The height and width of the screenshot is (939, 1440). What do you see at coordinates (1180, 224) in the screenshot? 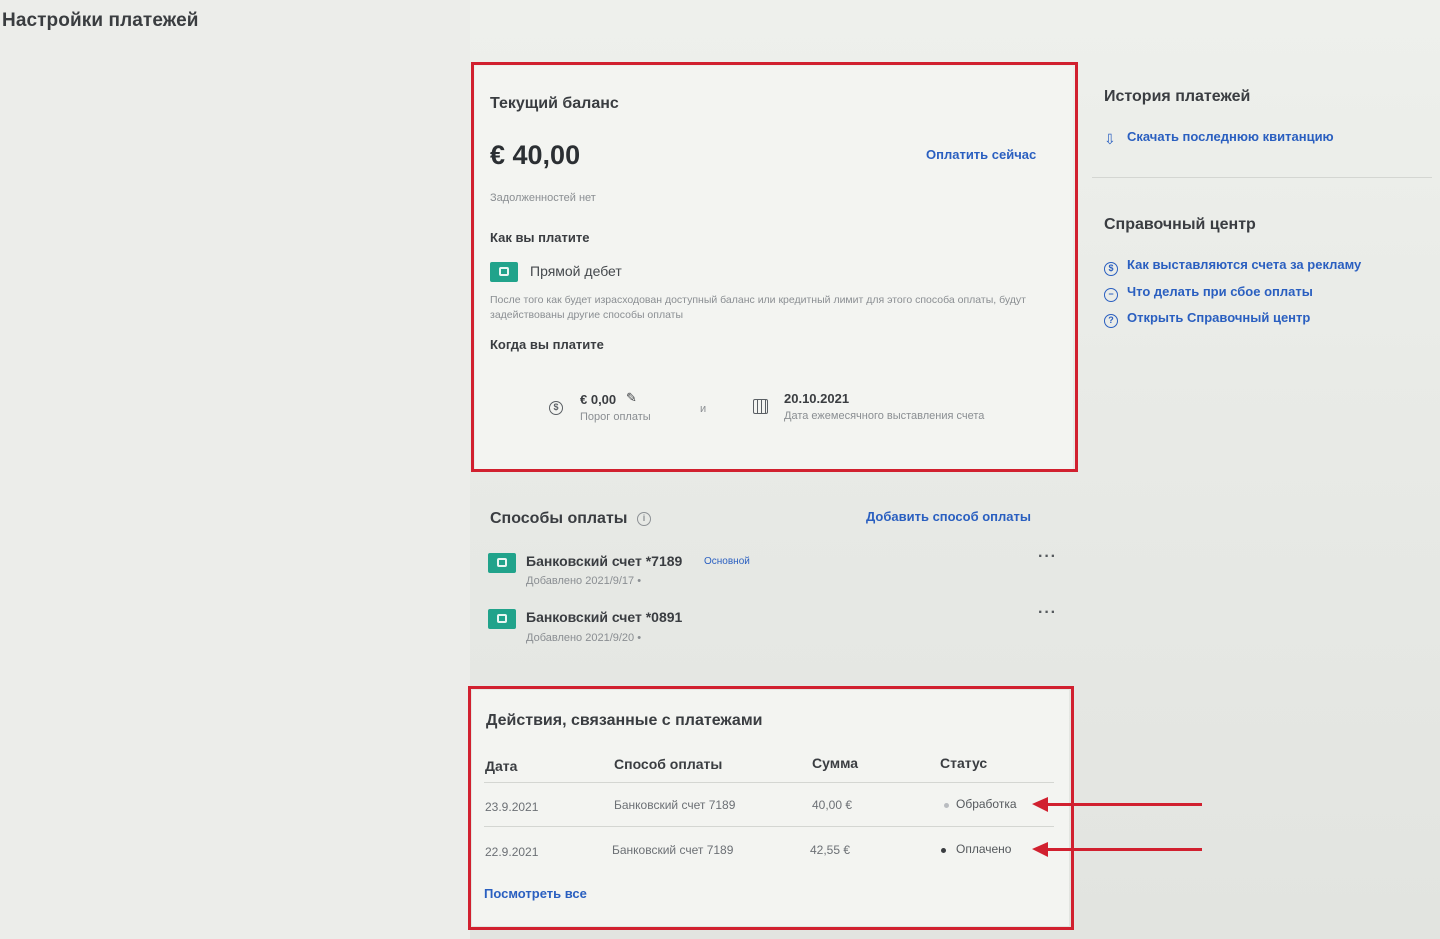
I see `help-center-title: Справочный центр` at bounding box center [1180, 224].